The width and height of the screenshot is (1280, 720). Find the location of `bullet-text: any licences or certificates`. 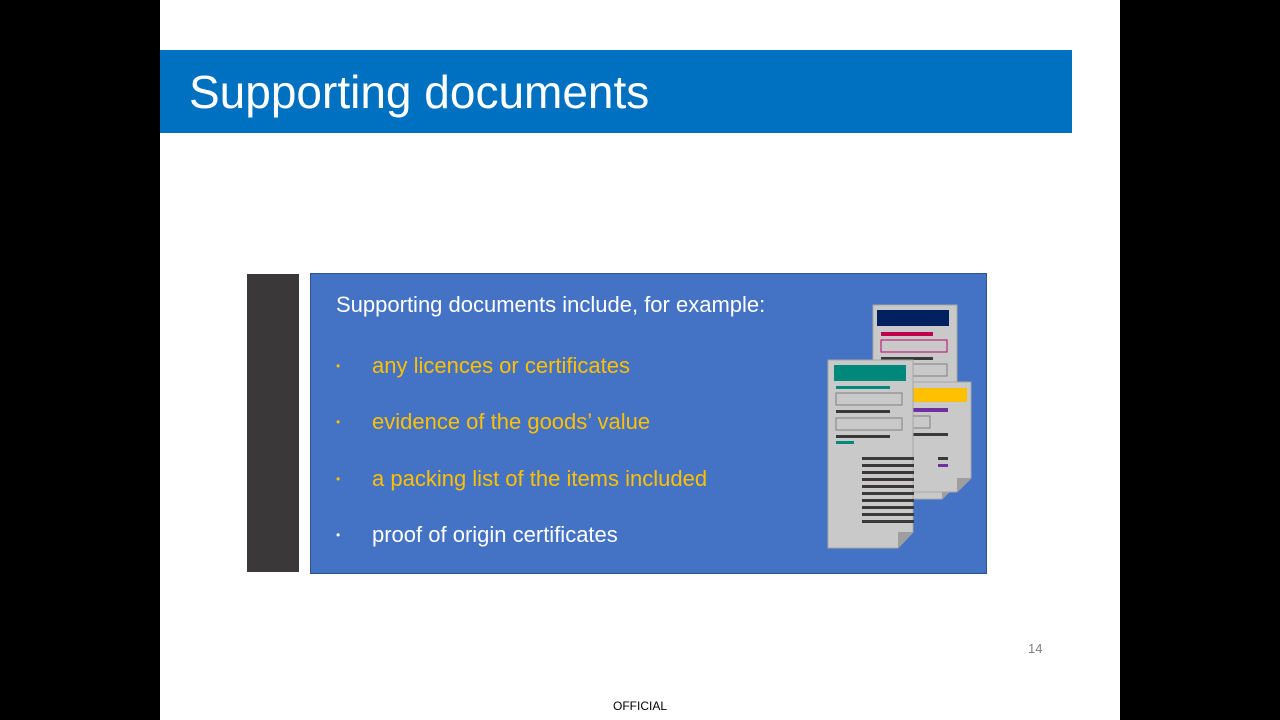

bullet-text: any licences or certificates is located at coordinates (501, 365).